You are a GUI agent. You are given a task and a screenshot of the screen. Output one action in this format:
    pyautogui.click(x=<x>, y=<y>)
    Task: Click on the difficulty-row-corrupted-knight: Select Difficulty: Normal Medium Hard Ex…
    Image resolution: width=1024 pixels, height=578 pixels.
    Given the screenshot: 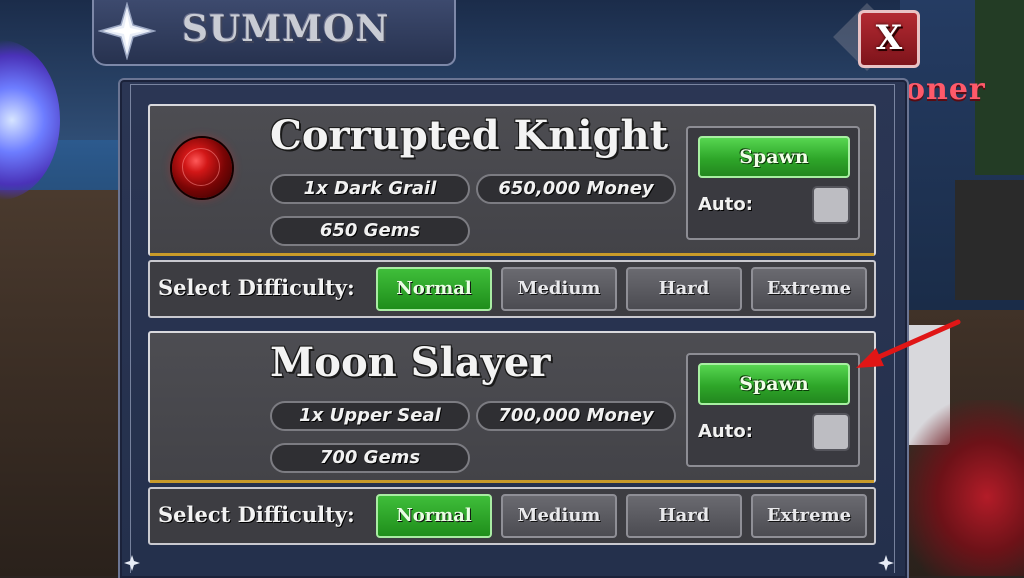 What is the action you would take?
    pyautogui.click(x=512, y=289)
    